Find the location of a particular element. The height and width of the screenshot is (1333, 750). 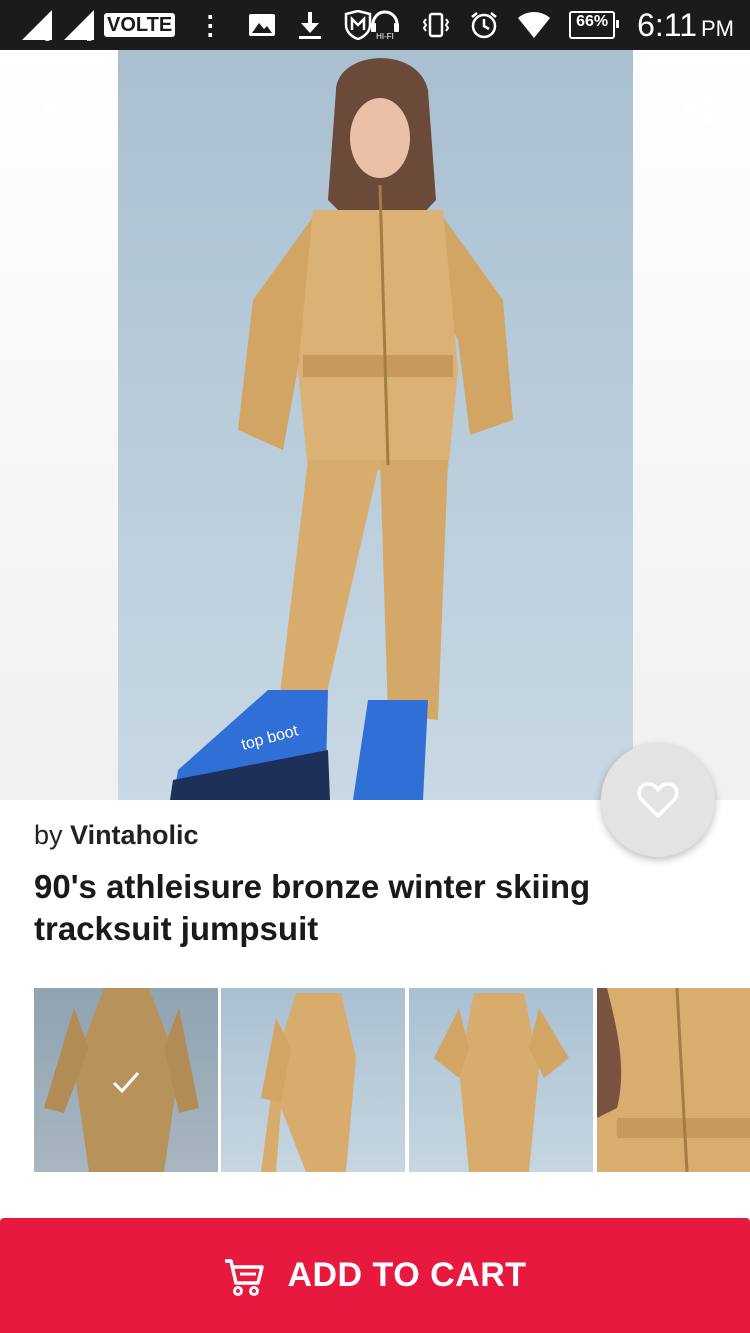

seller-name: Vintaholic is located at coordinates (134, 835).